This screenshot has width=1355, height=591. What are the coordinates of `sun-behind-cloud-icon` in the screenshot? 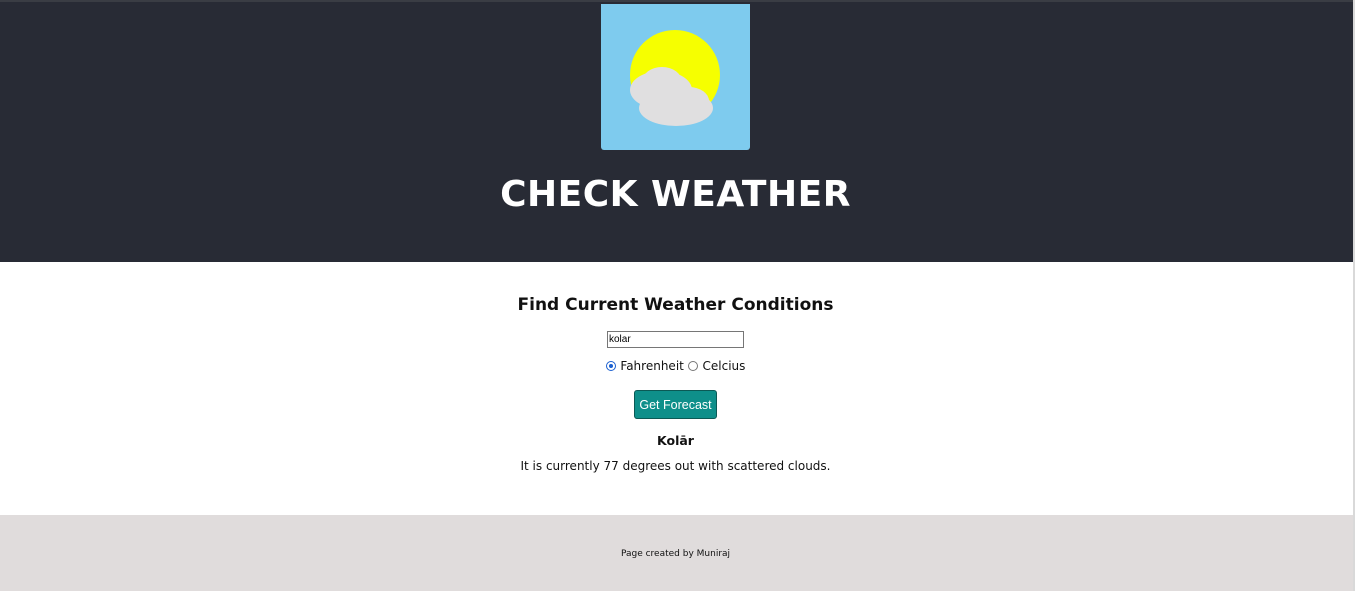 It's located at (675, 78).